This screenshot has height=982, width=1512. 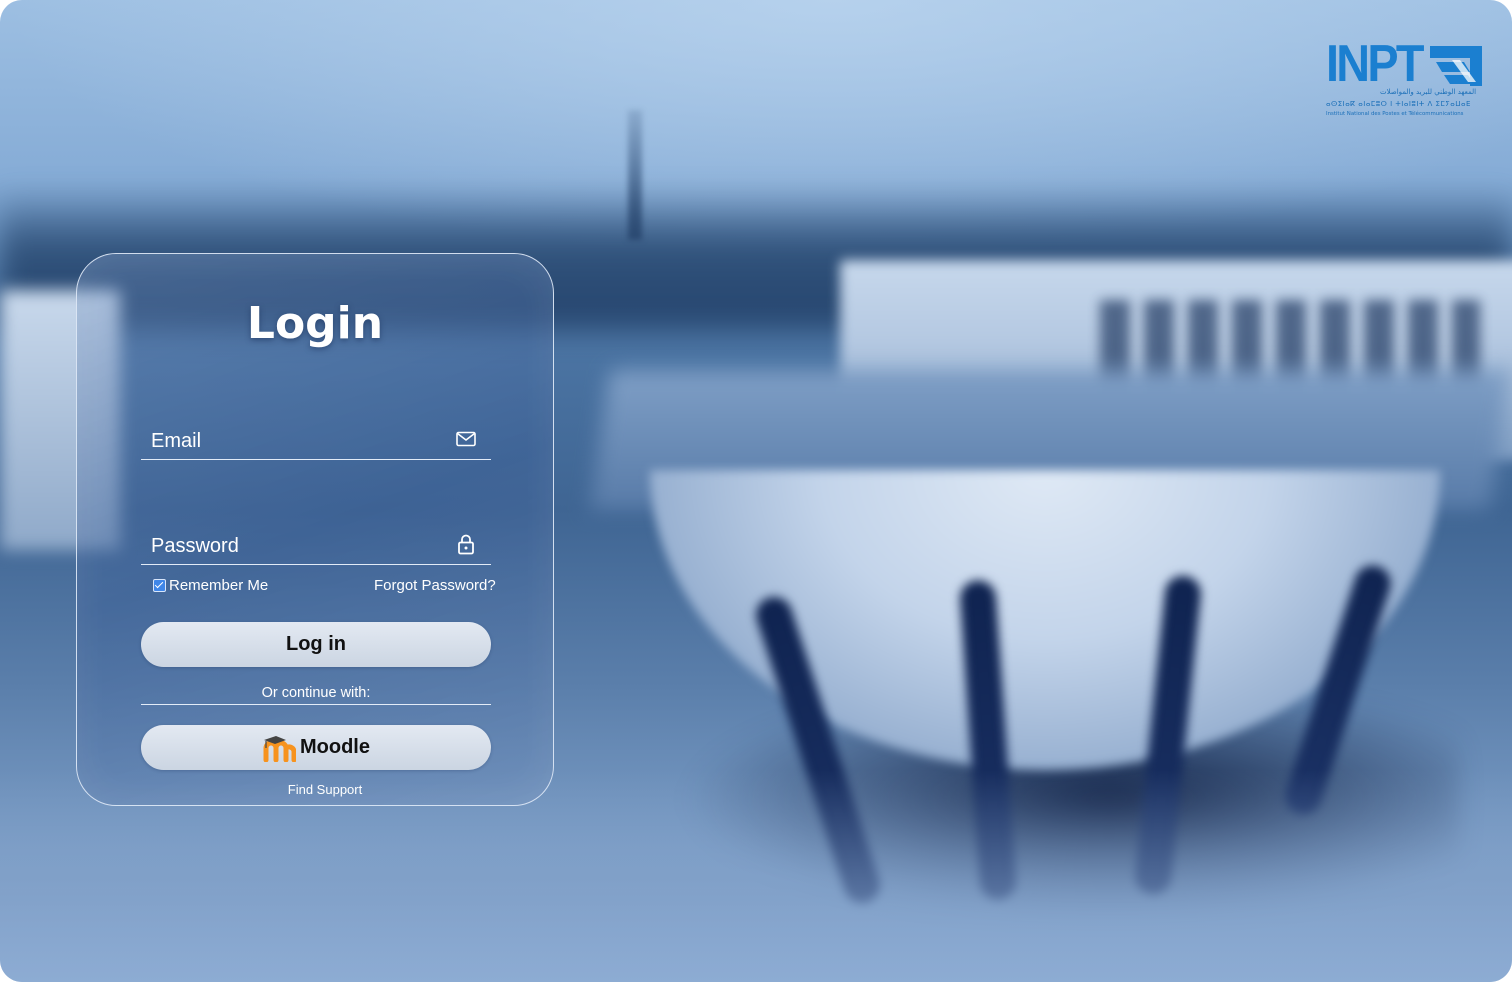 What do you see at coordinates (466, 544) in the screenshot?
I see `lock-icon` at bounding box center [466, 544].